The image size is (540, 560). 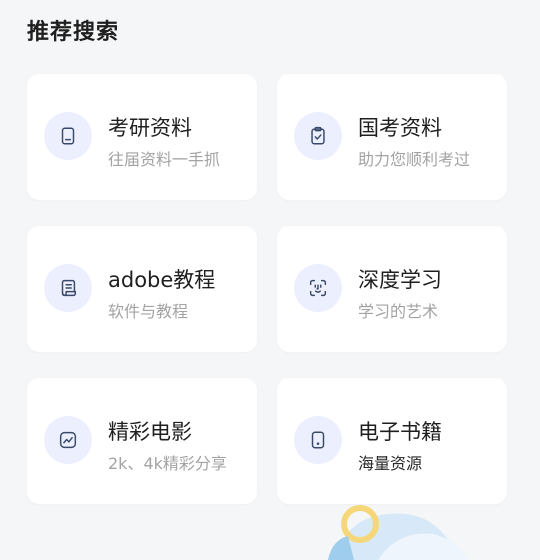 I want to click on card-kaoyan-materials: 考研资料 往届资料一手抓, so click(x=142, y=137).